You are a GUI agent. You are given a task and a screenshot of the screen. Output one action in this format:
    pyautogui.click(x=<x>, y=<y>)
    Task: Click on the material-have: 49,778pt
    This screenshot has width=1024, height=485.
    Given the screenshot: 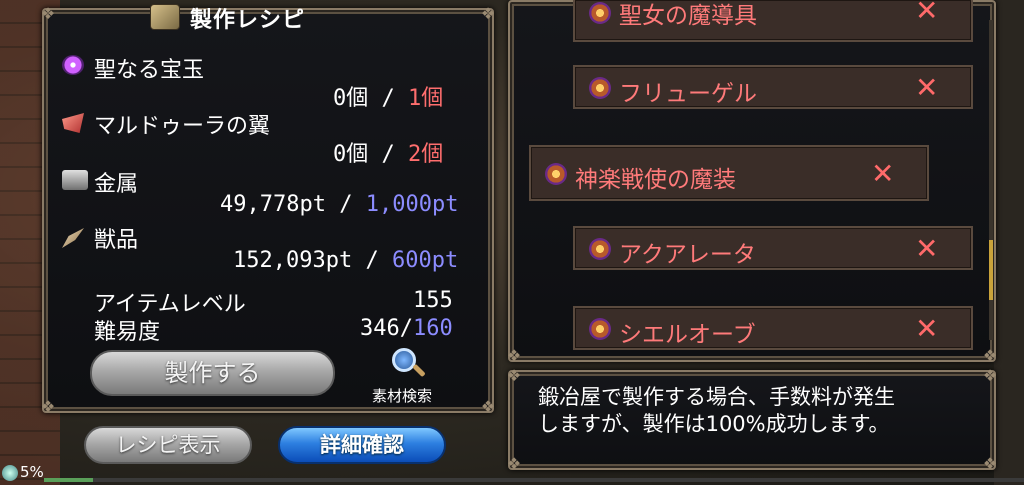 What is the action you would take?
    pyautogui.click(x=273, y=204)
    